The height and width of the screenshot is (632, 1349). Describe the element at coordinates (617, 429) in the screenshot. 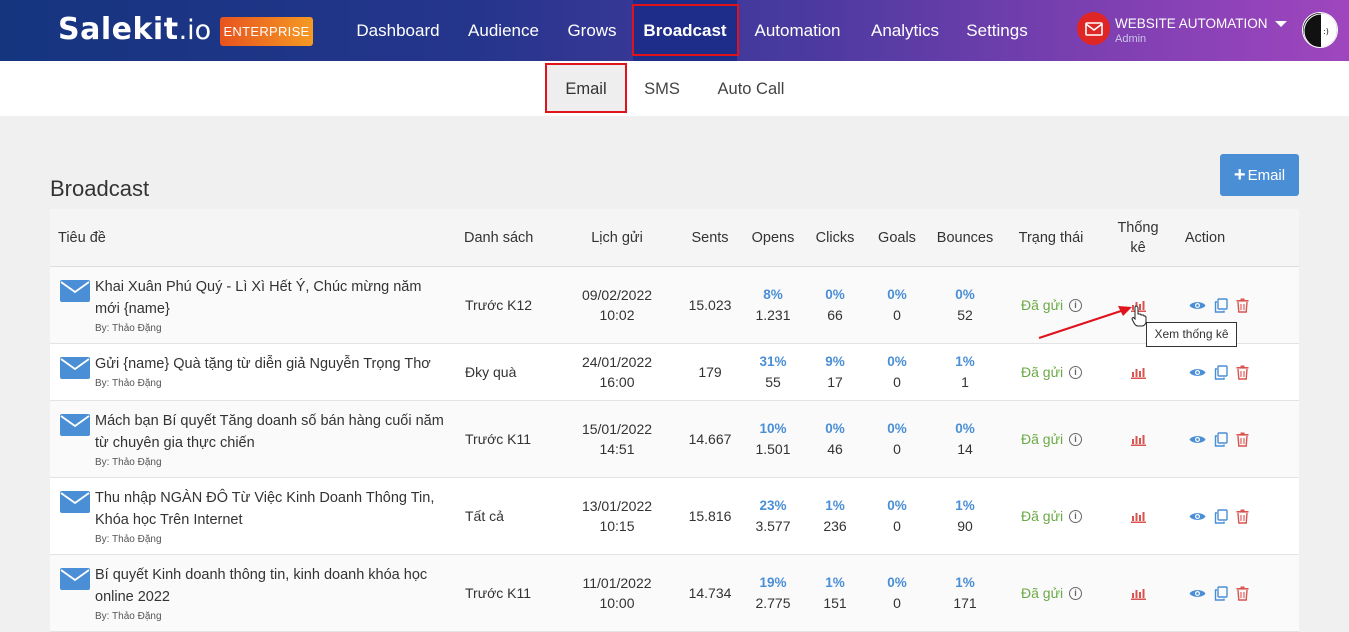

I see `schedule-date: 15/01/2022` at that location.